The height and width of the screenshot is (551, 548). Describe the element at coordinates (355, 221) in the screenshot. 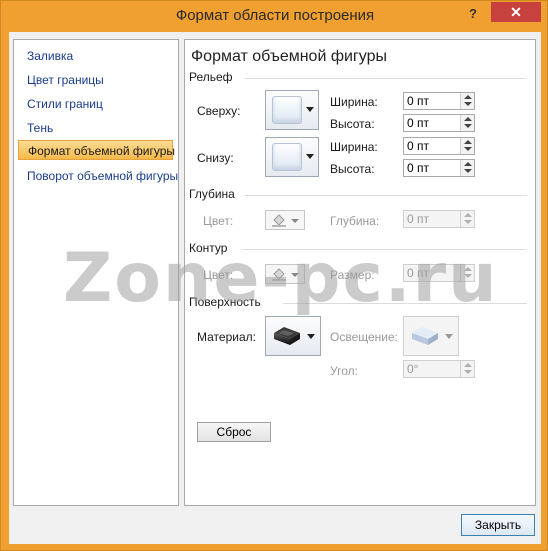

I see `depth-label: Глубина:` at that location.